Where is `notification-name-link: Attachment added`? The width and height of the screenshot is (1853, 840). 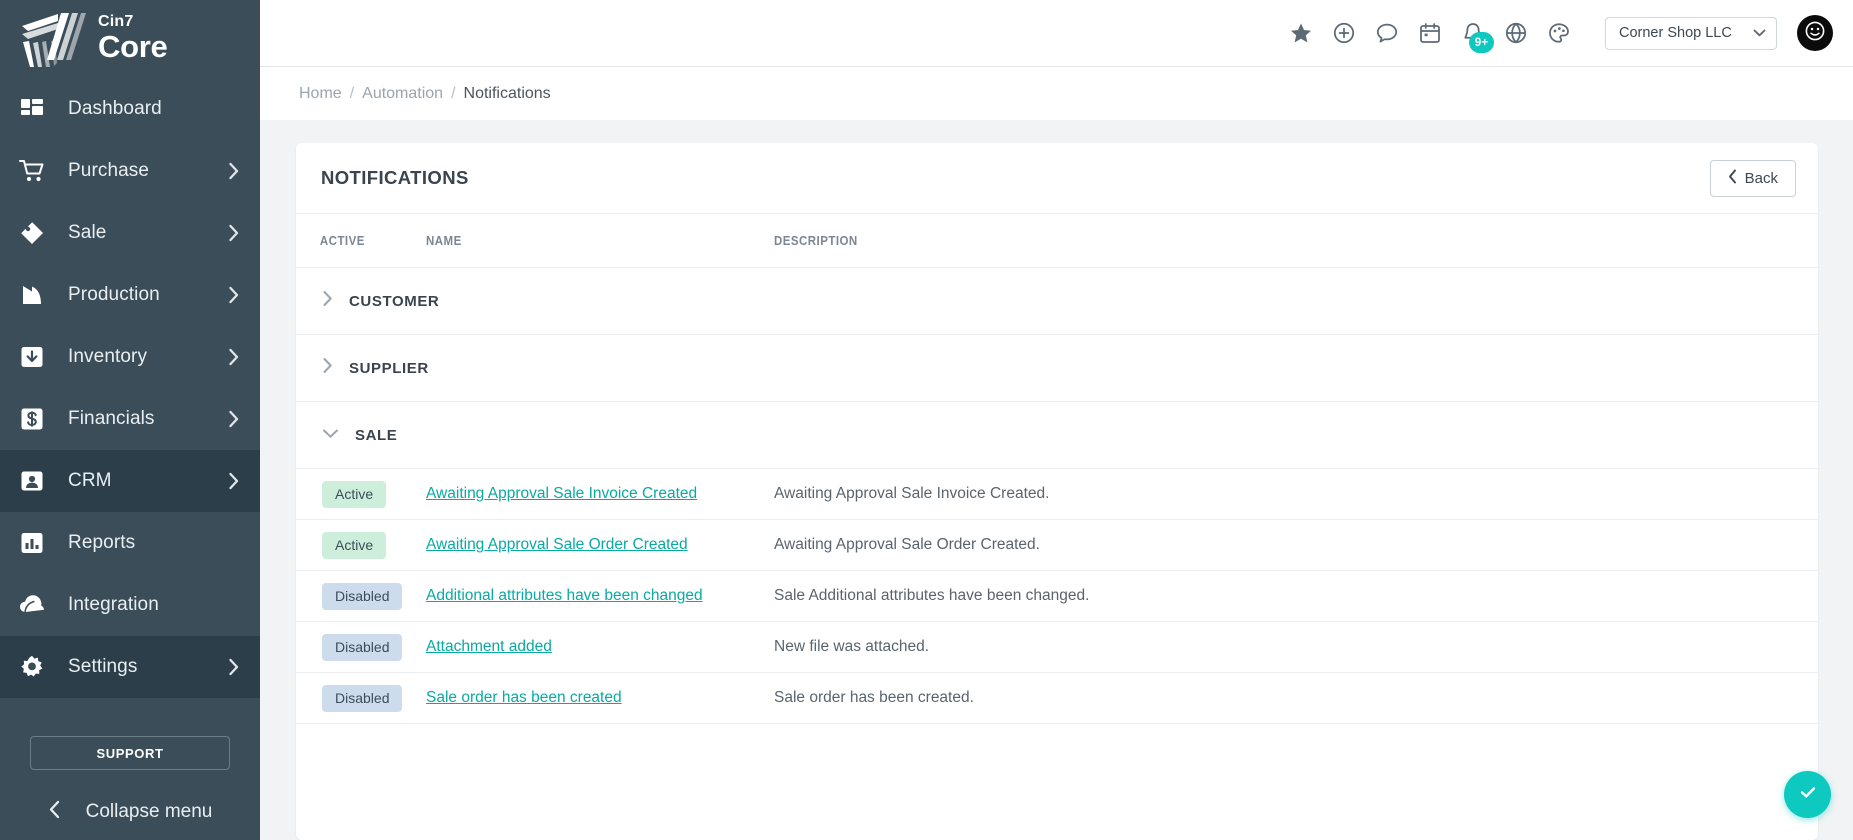 notification-name-link: Attachment added is located at coordinates (489, 646).